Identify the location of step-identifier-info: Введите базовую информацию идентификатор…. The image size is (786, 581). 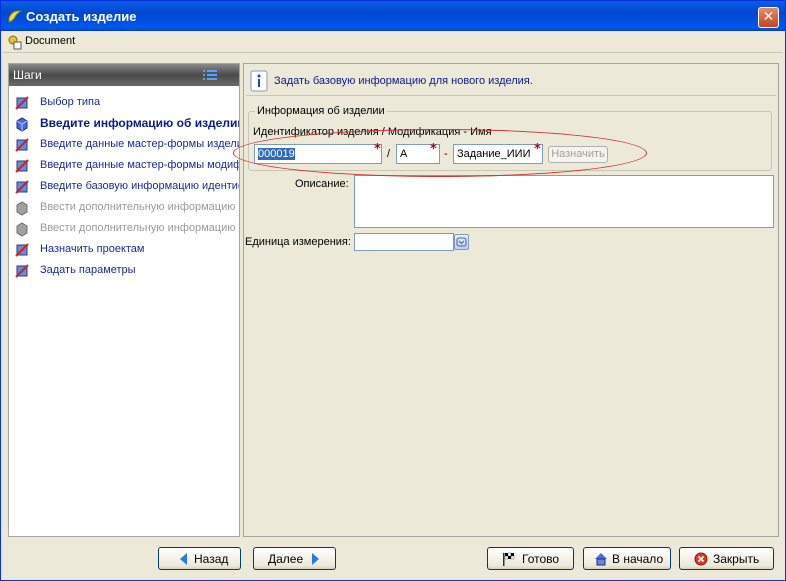
(124, 187).